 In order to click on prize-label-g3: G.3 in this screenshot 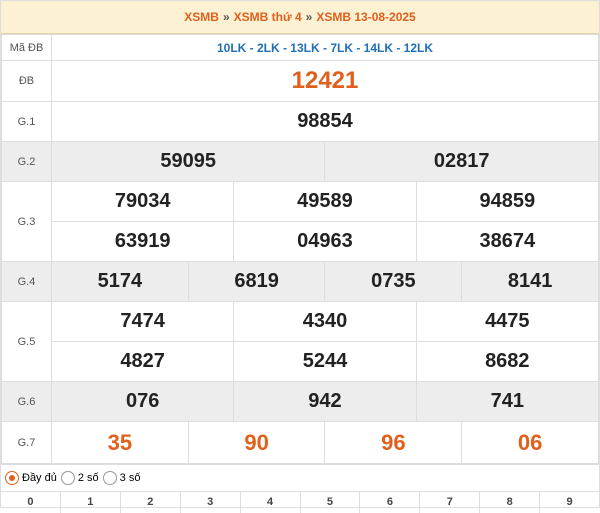, I will do `click(26, 221)`.